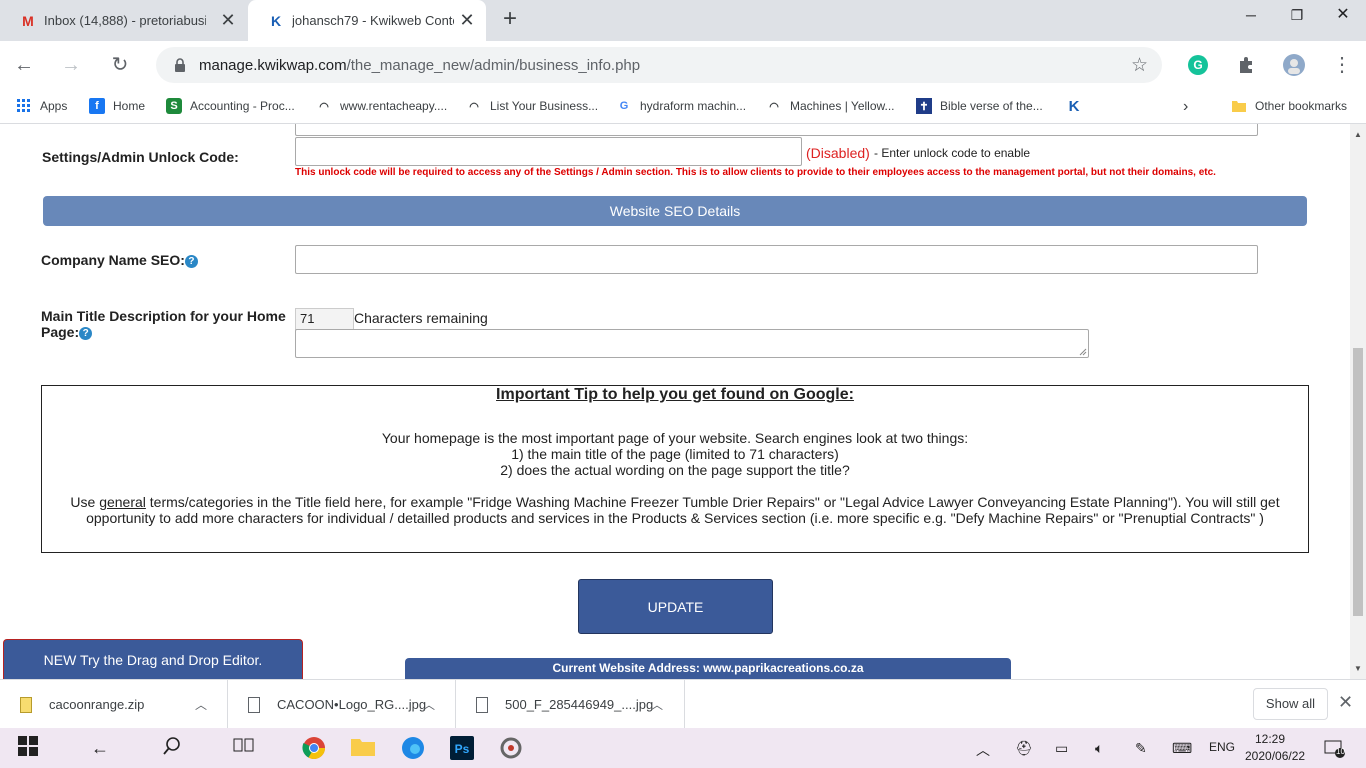 Image resolution: width=1366 pixels, height=768 pixels. Describe the element at coordinates (511, 748) in the screenshot. I see `app-icon` at that location.